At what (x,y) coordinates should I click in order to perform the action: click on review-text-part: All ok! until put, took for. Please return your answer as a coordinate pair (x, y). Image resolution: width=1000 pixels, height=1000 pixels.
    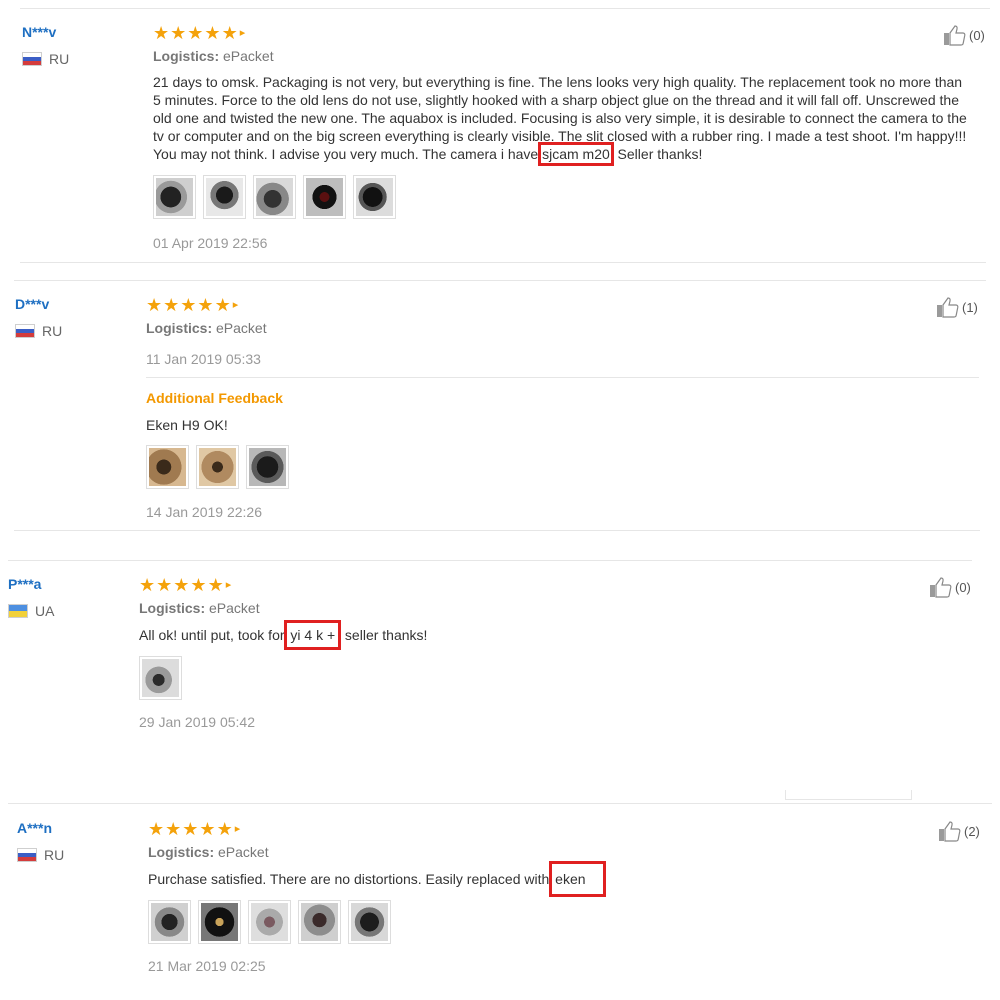
    Looking at the image, I should click on (214, 635).